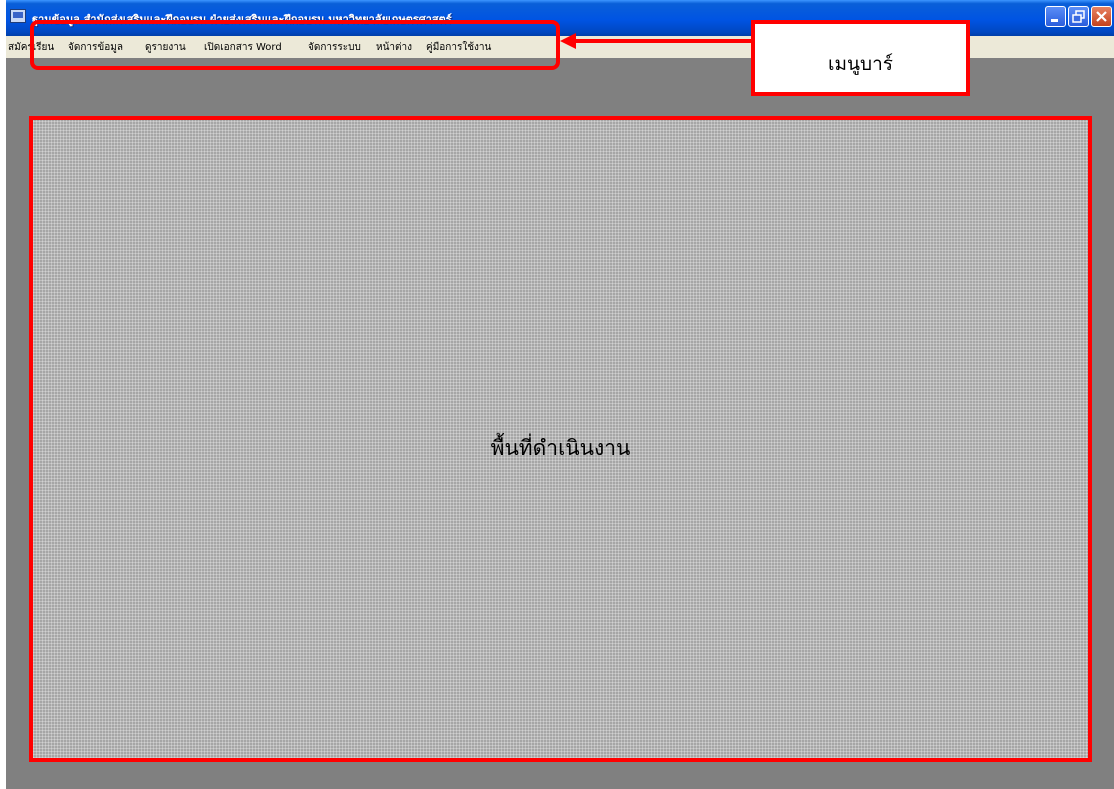 This screenshot has height=789, width=1114. I want to click on close-icon, so click(1101, 16).